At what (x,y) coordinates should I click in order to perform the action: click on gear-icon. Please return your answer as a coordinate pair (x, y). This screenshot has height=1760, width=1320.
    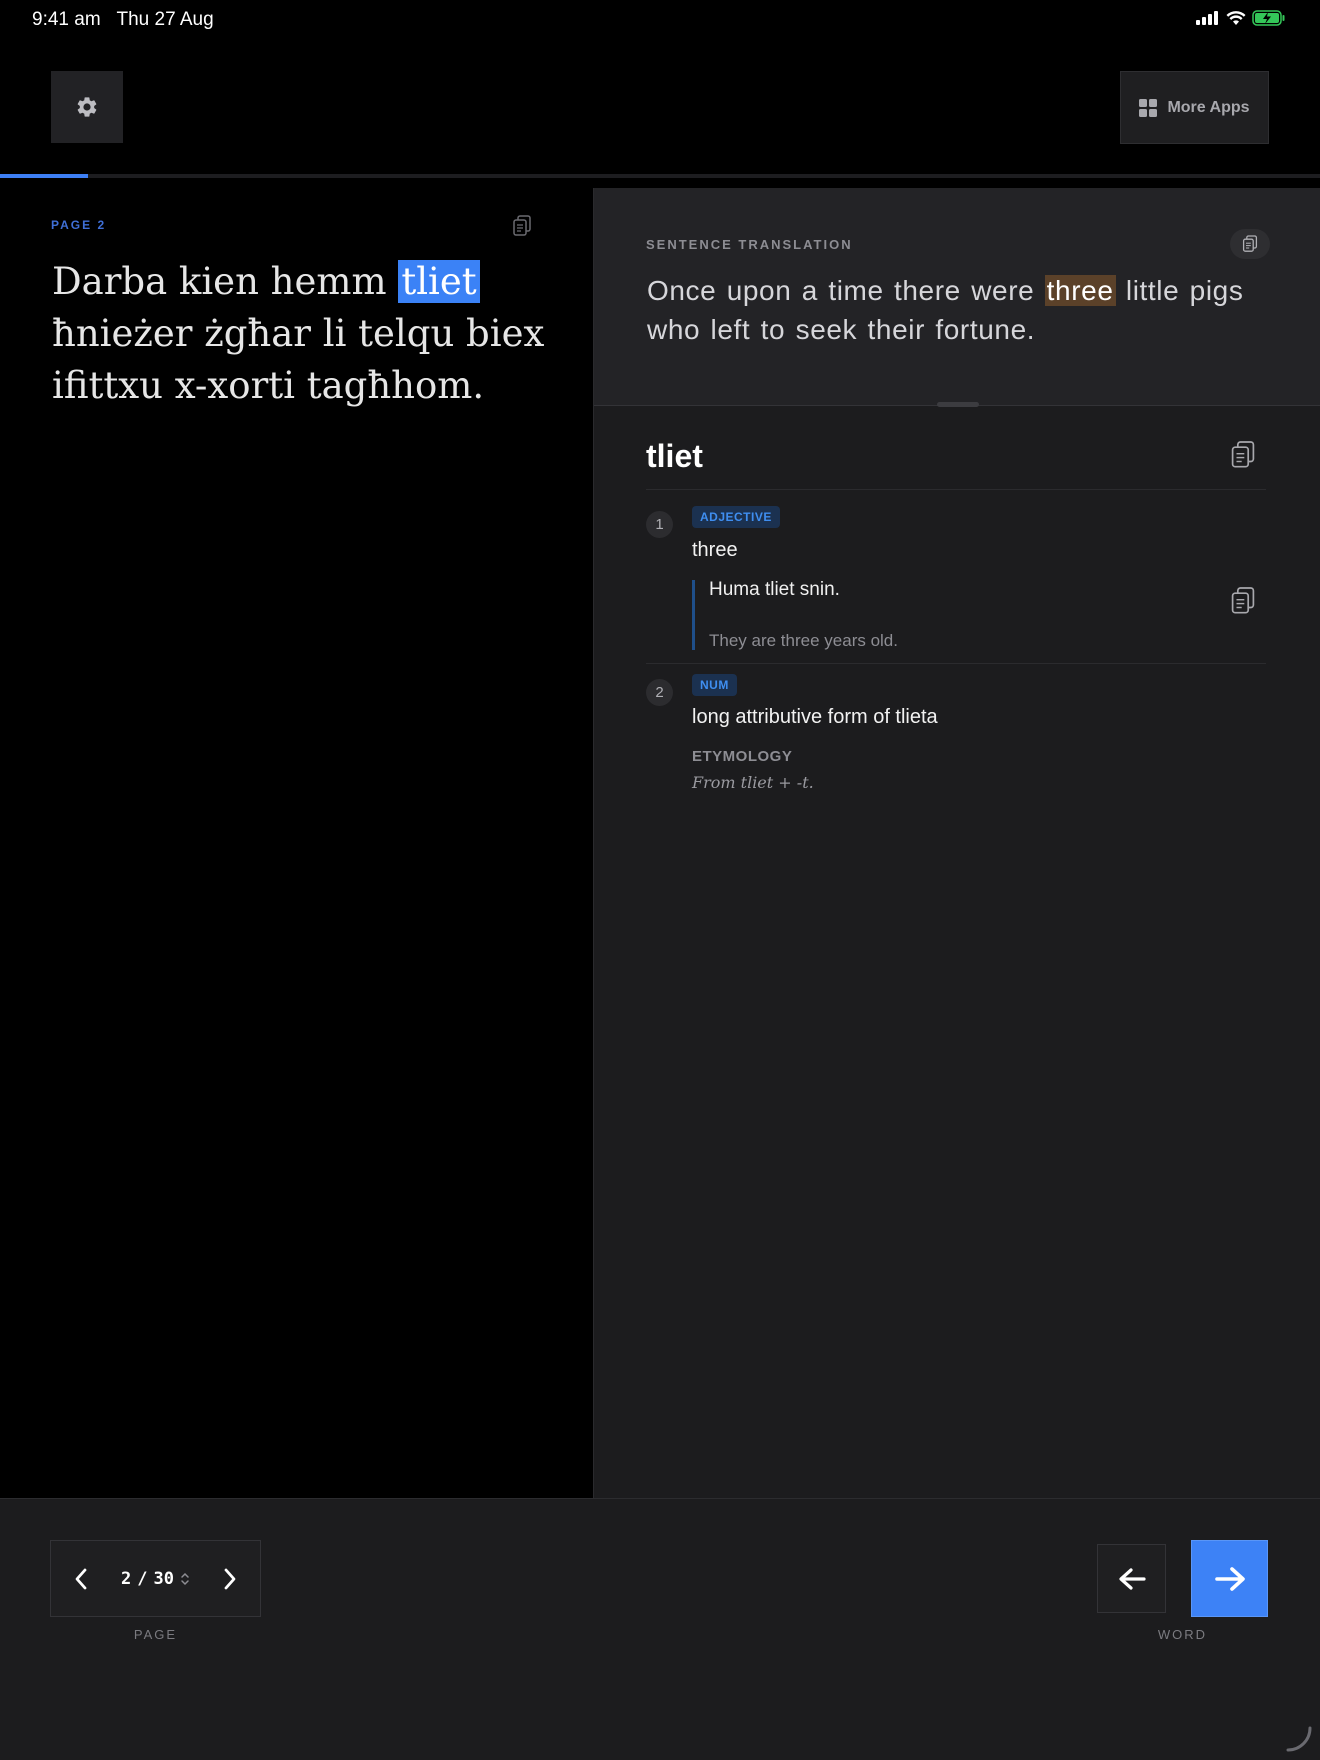
    Looking at the image, I should click on (87, 107).